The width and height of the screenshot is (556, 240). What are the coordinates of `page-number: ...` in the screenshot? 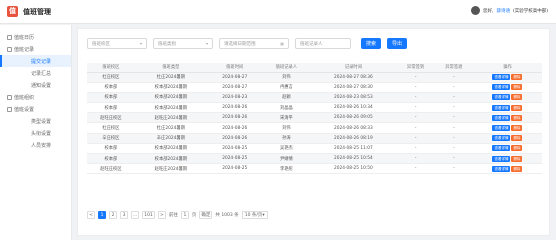 It's located at (135, 215).